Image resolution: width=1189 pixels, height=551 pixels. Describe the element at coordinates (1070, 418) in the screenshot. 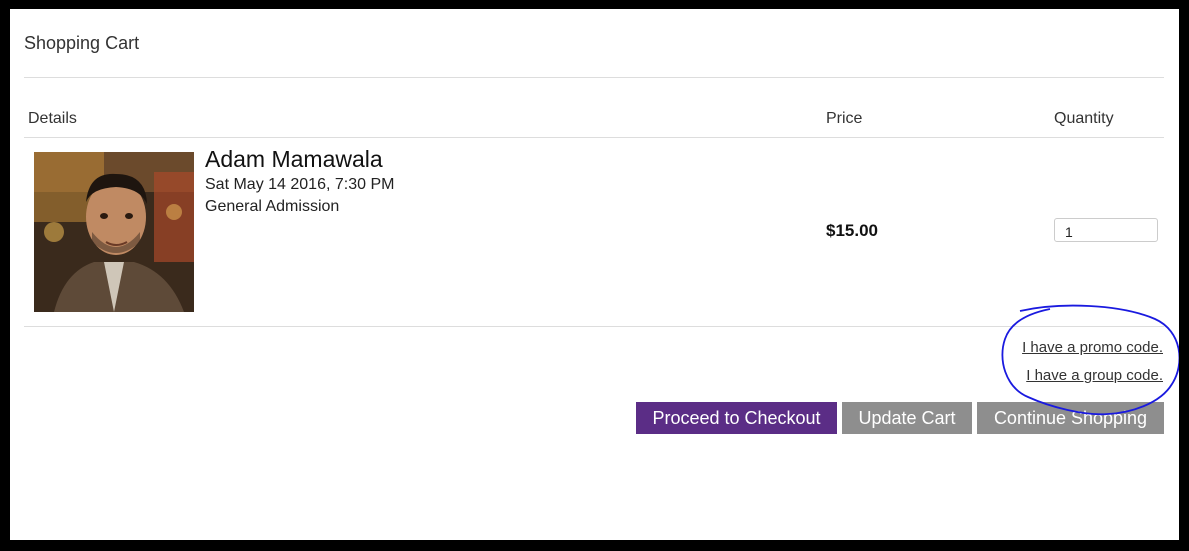

I see `continue-shopping-button: Continue Shopping` at that location.